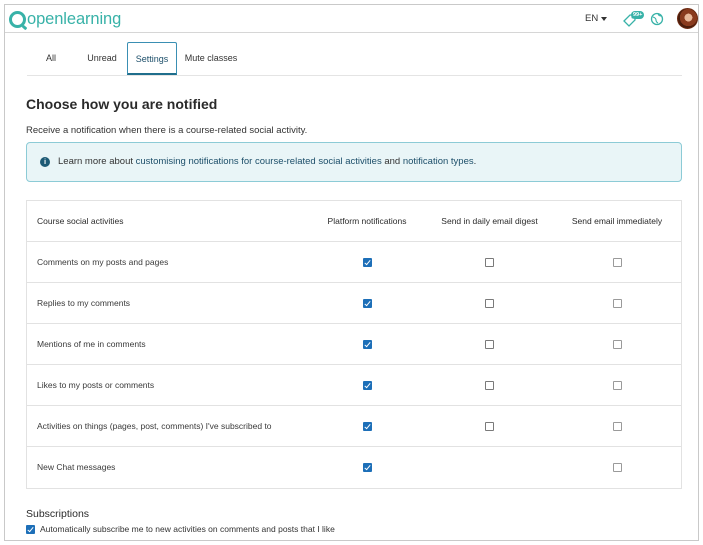 The width and height of the screenshot is (703, 545). Describe the element at coordinates (351, 19) in the screenshot. I see `top-navigation-bar: openlearning EN 99+` at that location.